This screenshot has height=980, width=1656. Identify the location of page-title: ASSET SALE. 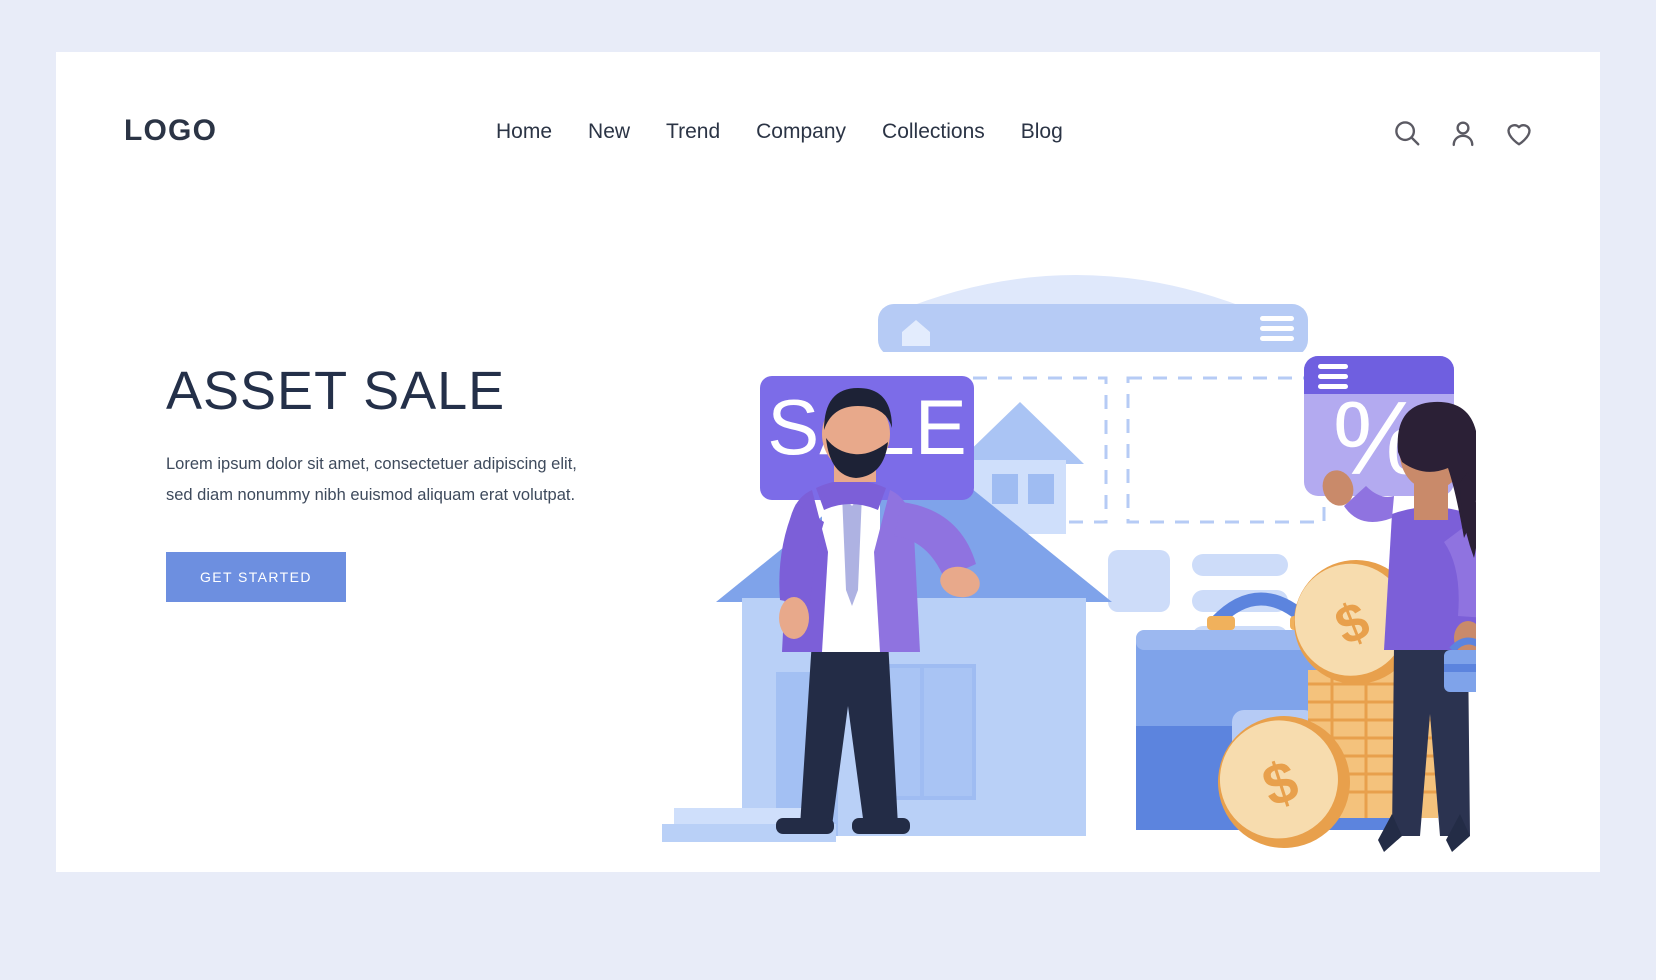
(336, 391).